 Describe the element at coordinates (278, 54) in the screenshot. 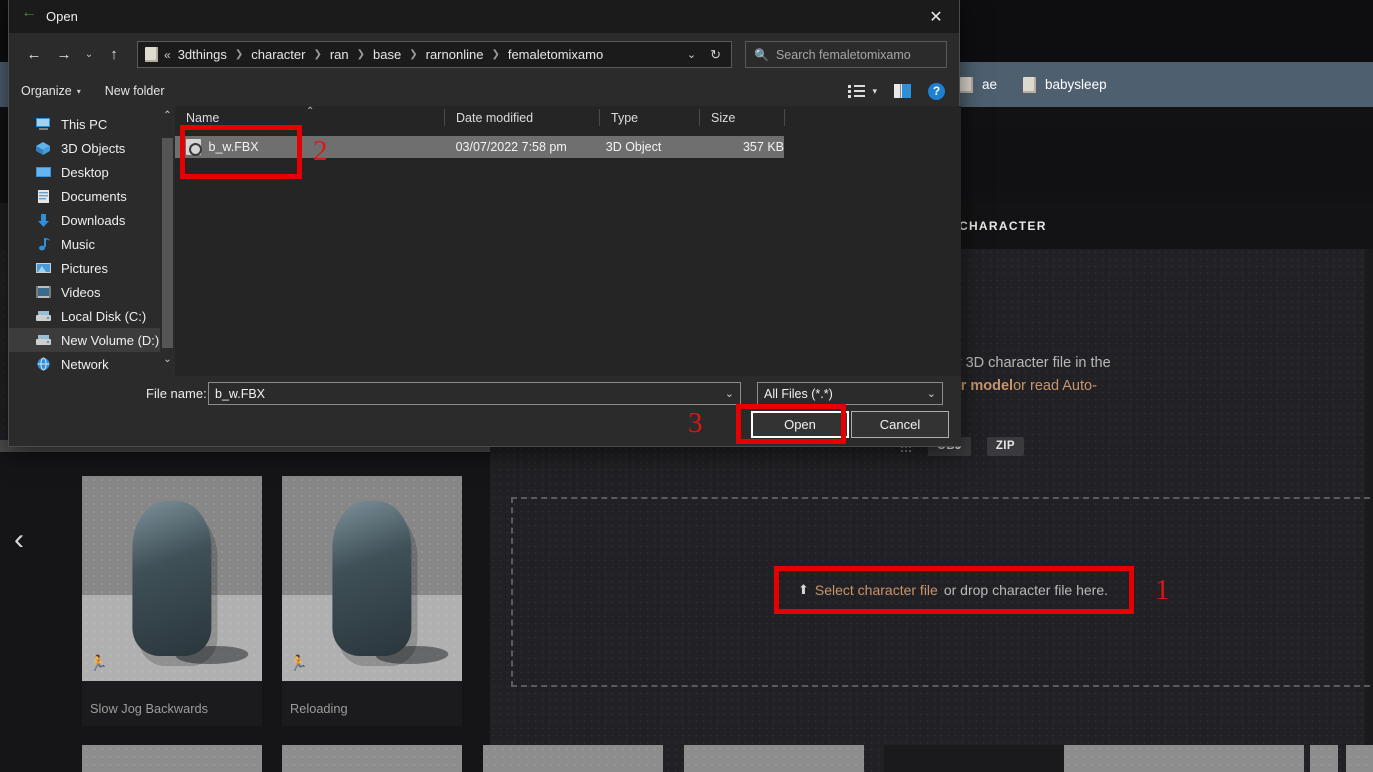

I see `breadcrumb-item: character` at that location.